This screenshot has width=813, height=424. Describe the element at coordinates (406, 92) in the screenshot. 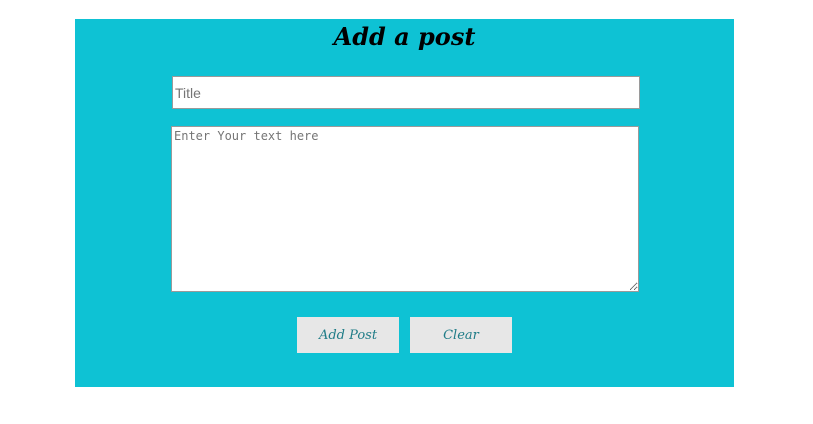

I see `title-input` at that location.